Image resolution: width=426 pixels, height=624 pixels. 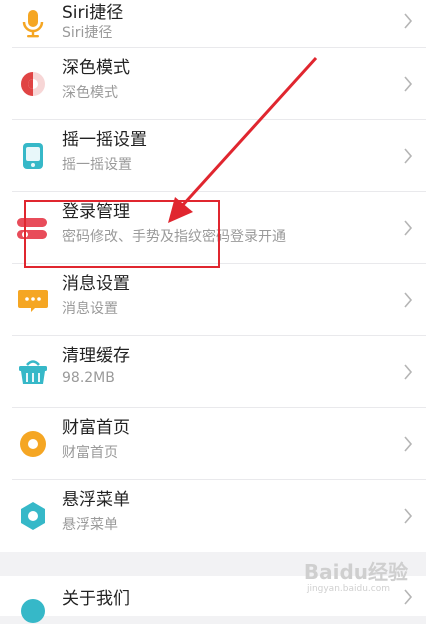 What do you see at coordinates (96, 284) in the screenshot?
I see `message-settings-title: 消息设置` at bounding box center [96, 284].